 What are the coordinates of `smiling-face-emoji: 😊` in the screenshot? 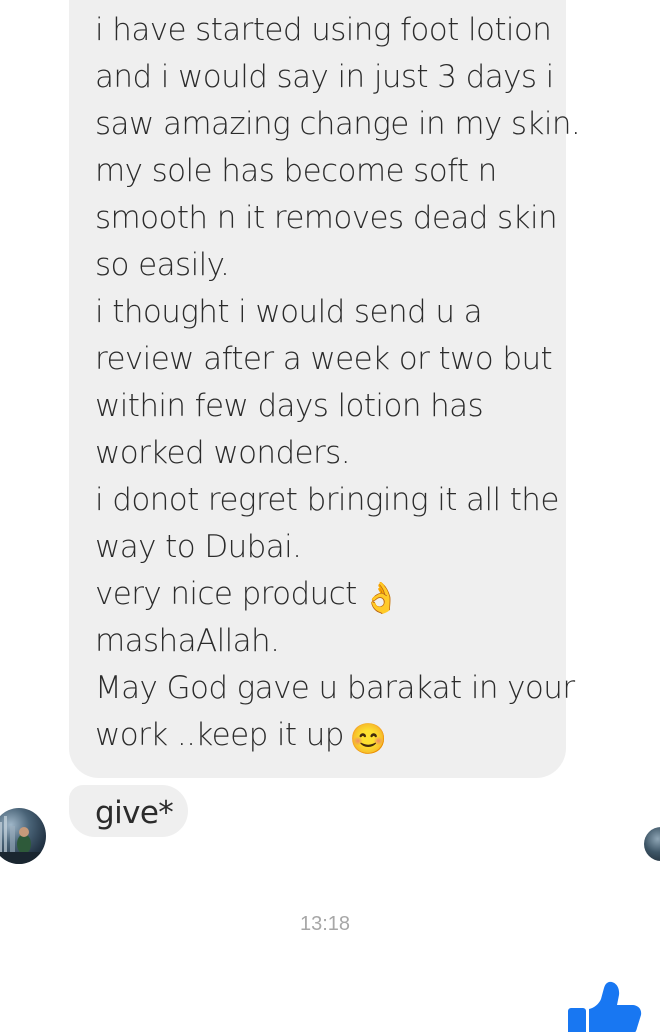 It's located at (368, 739).